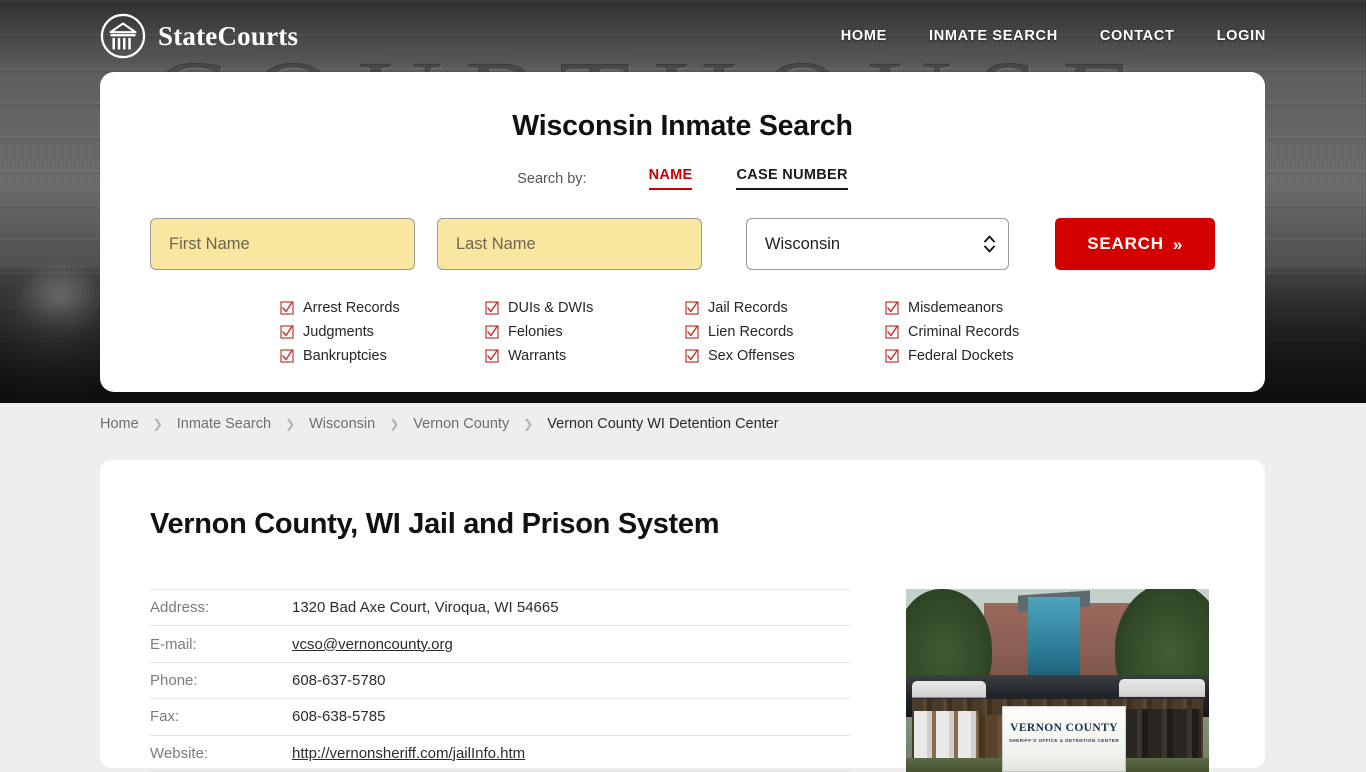  Describe the element at coordinates (345, 356) in the screenshot. I see `checkbox-label: Bankruptcies` at that location.